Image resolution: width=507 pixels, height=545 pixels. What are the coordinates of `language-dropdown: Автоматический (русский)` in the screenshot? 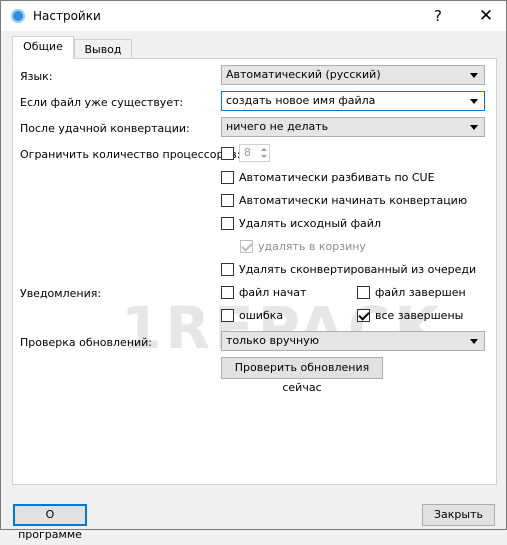 It's located at (353, 75).